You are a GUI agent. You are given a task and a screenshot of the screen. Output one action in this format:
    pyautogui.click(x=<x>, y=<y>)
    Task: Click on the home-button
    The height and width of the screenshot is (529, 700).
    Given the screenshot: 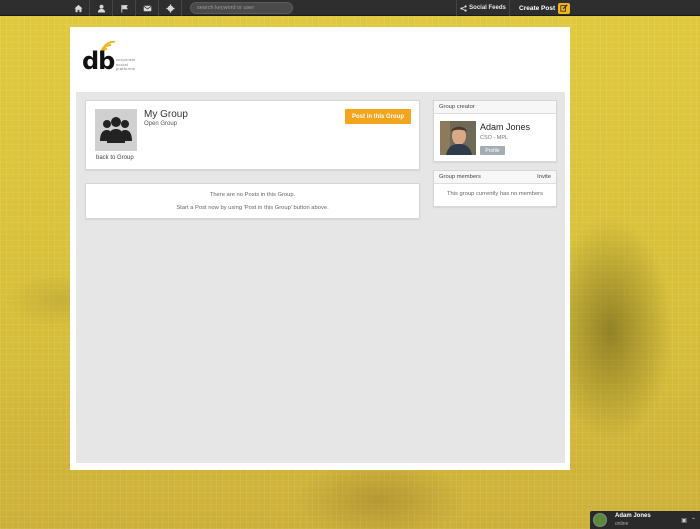 What is the action you would take?
    pyautogui.click(x=79, y=8)
    